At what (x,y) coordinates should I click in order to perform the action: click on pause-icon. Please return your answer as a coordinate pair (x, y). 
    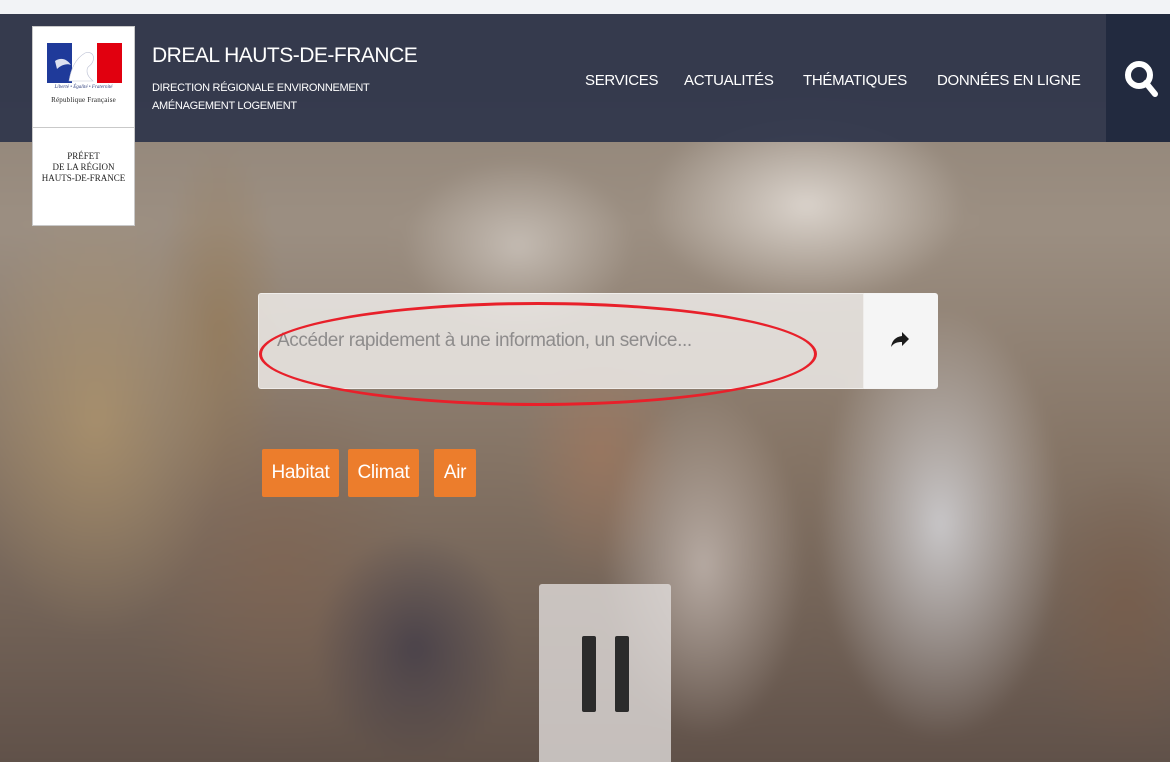
    Looking at the image, I should click on (589, 674).